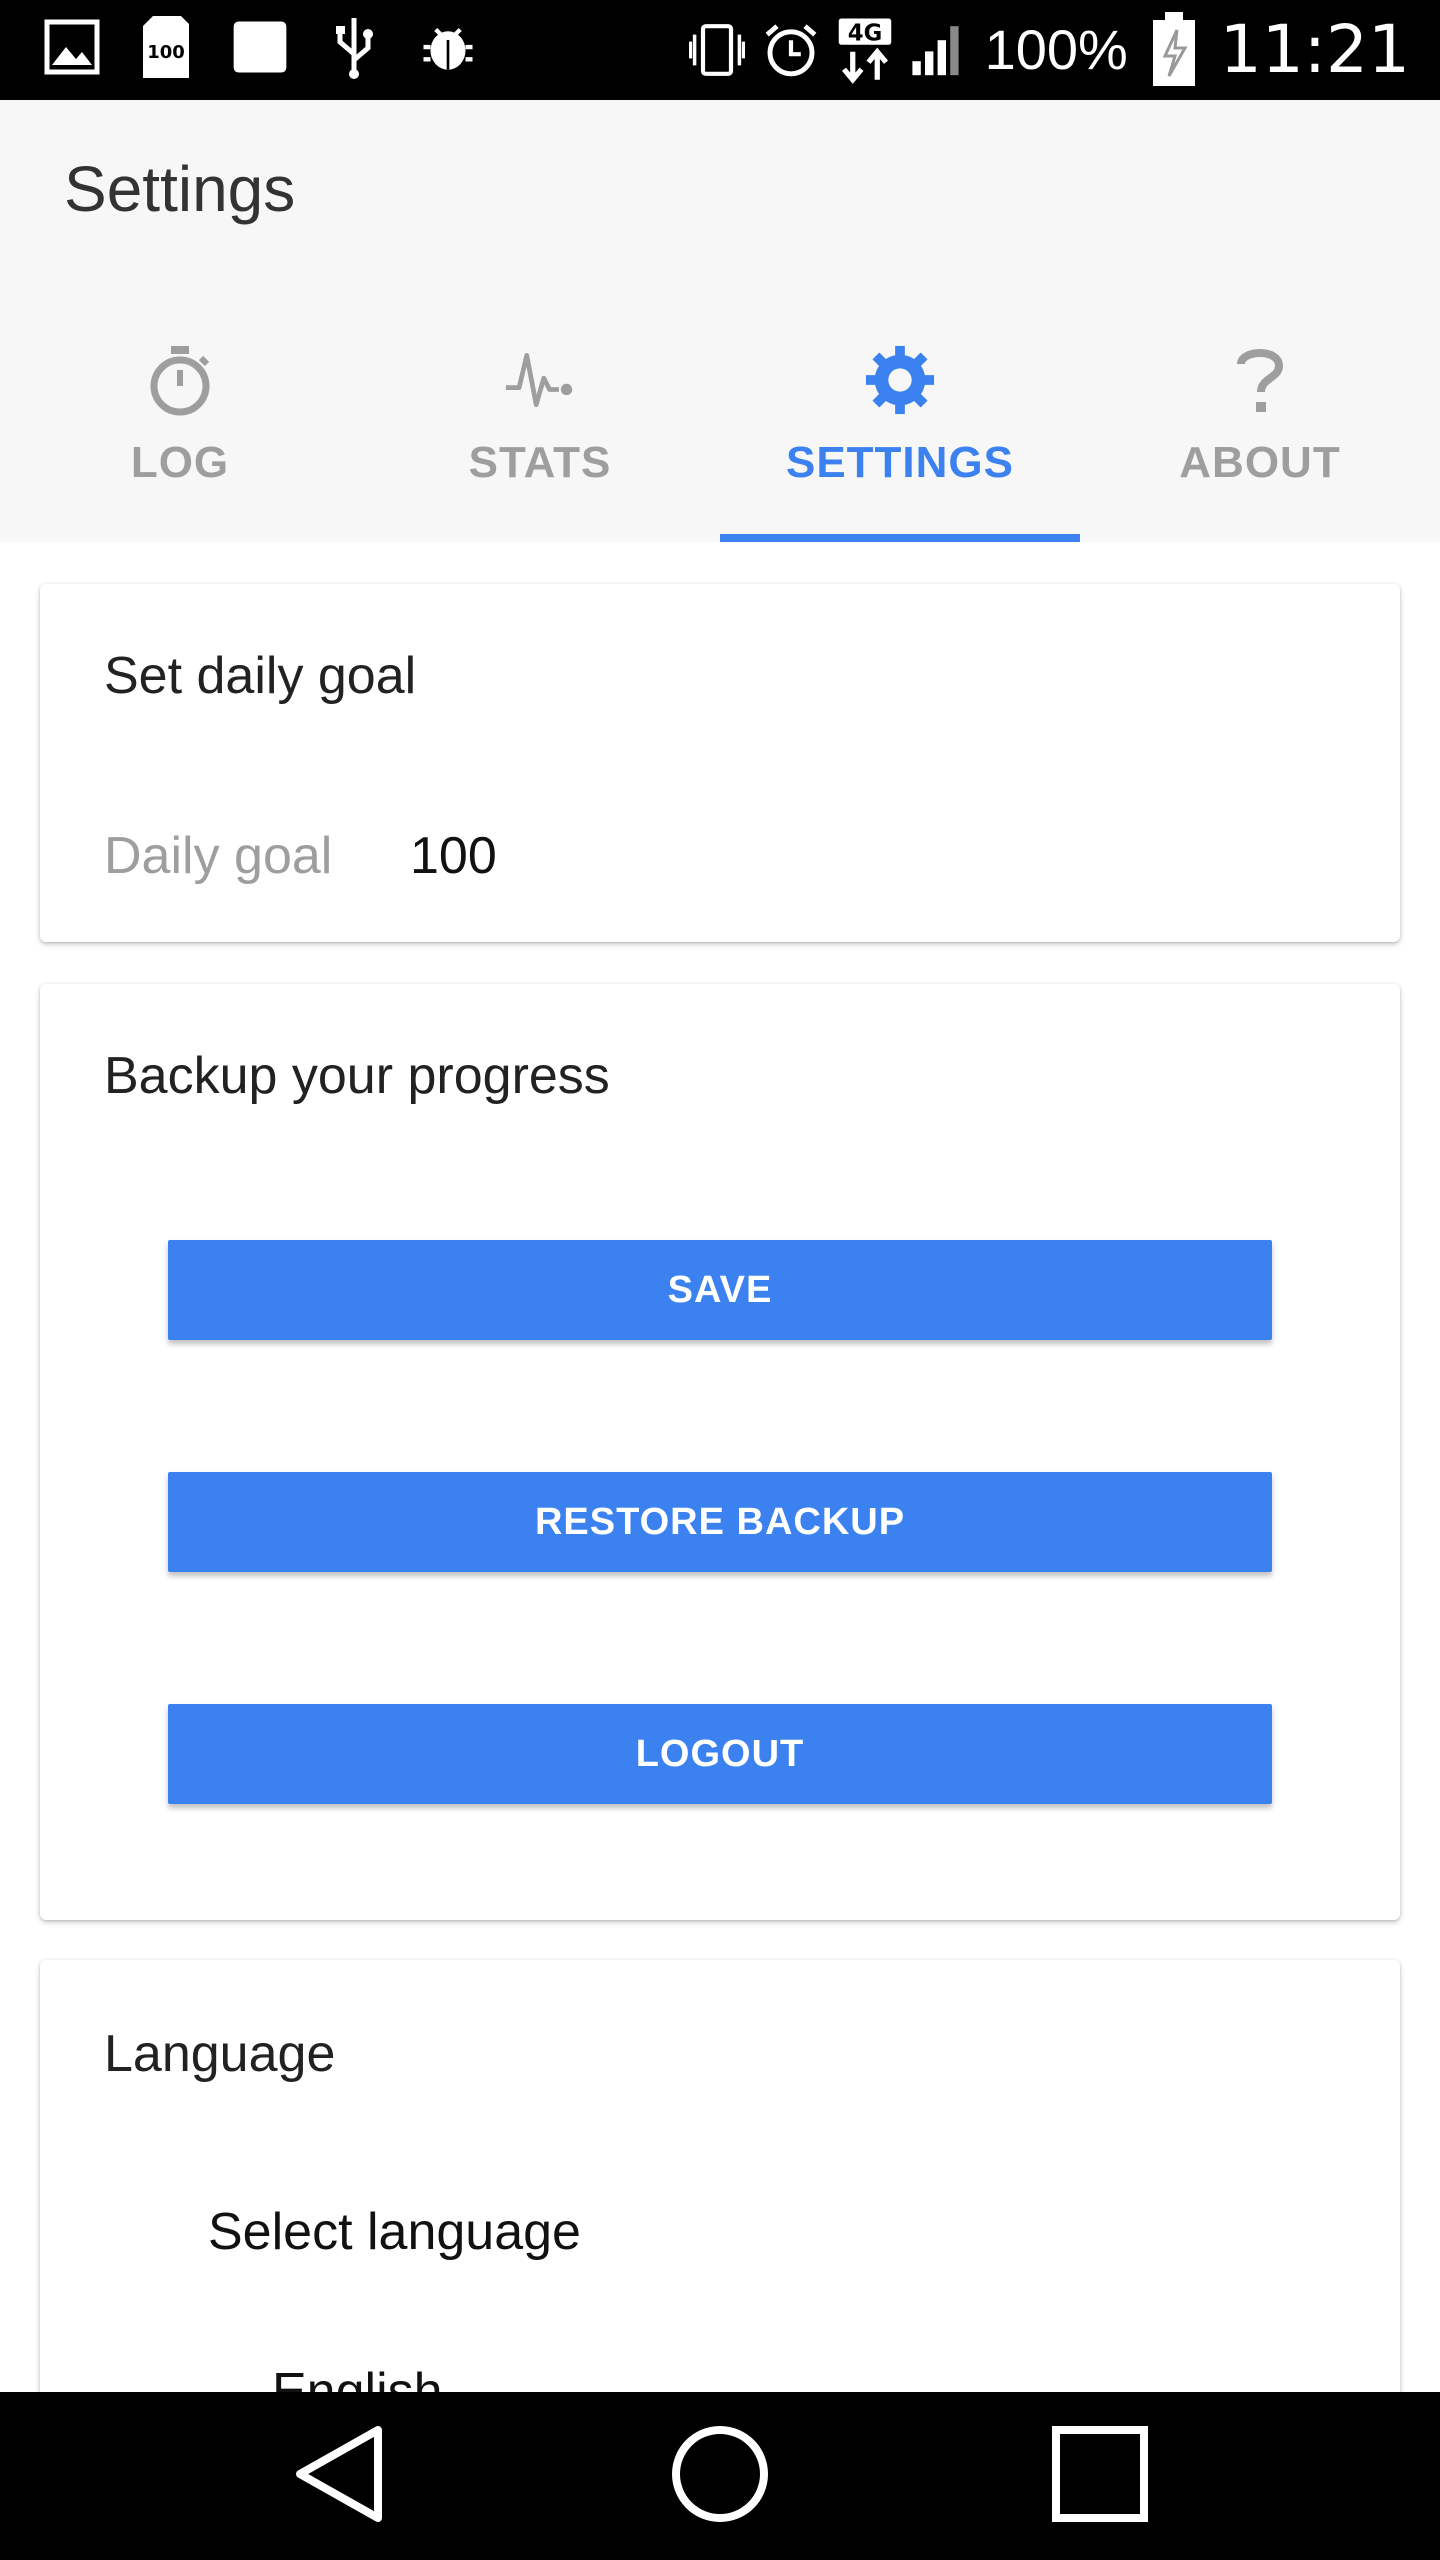  Describe the element at coordinates (900, 462) in the screenshot. I see `tab-label: SETTINGS` at that location.